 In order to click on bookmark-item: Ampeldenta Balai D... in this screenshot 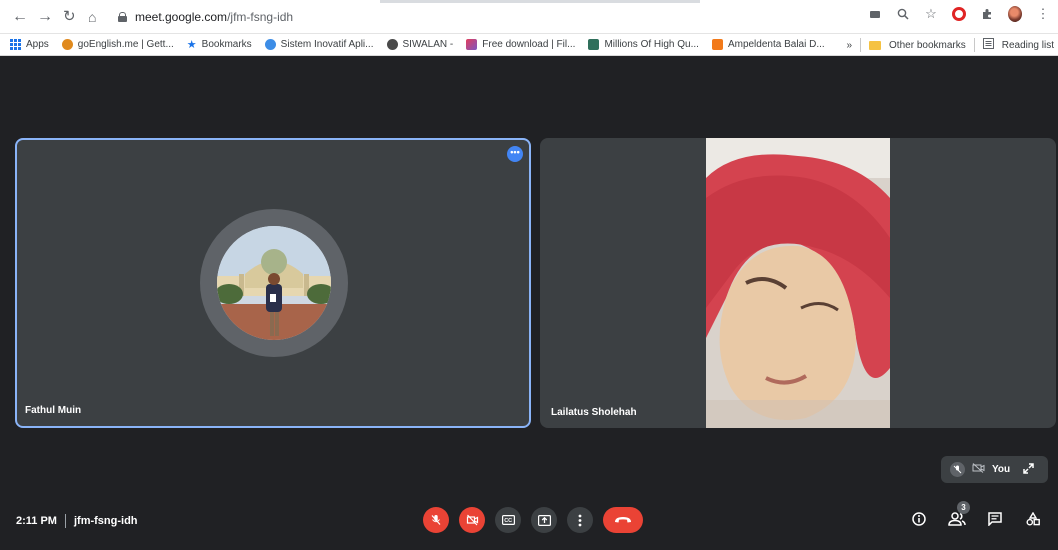, I will do `click(768, 44)`.